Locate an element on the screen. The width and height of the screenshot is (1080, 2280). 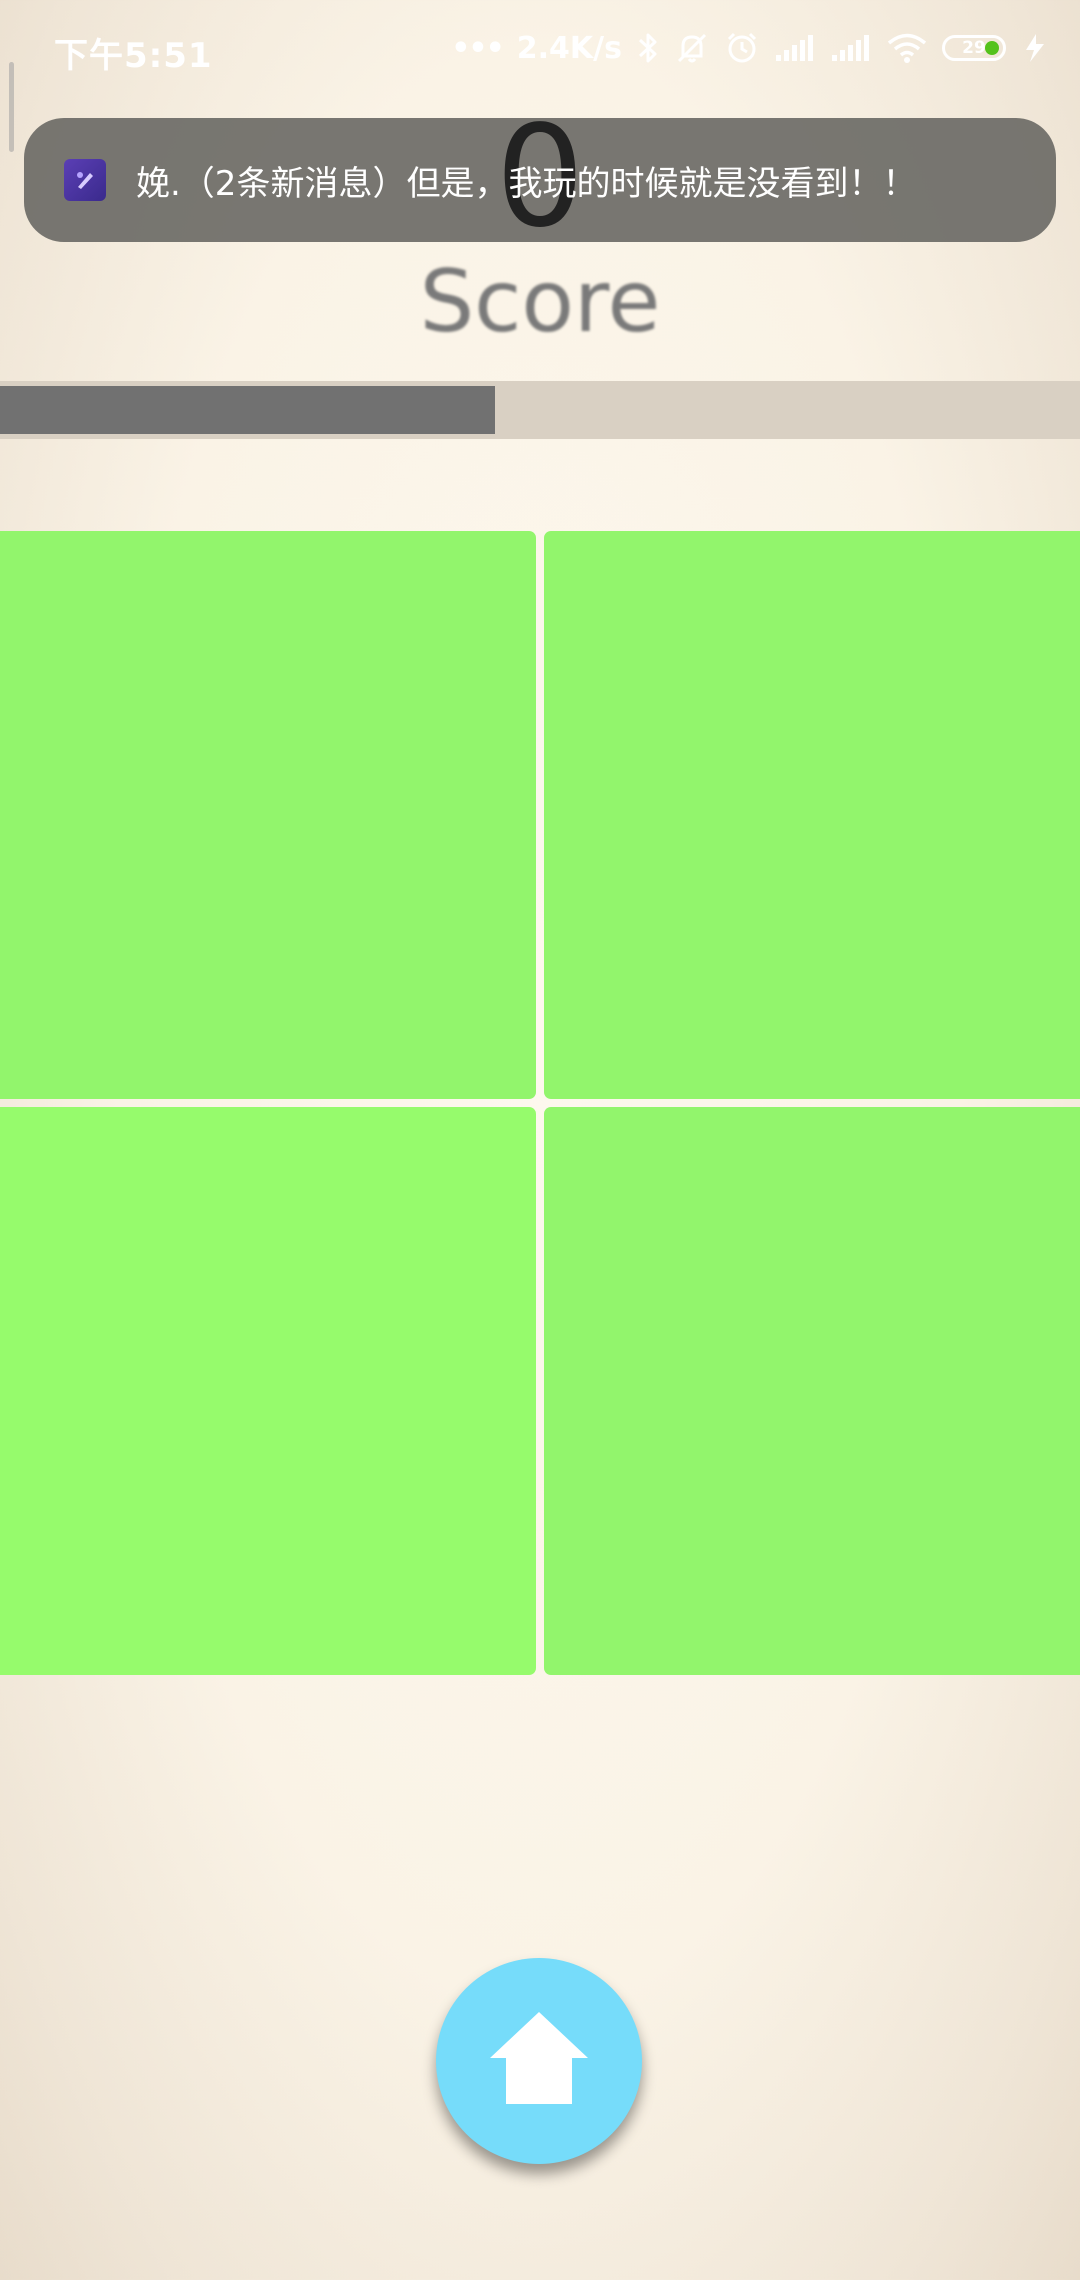
home-icon is located at coordinates (539, 2061).